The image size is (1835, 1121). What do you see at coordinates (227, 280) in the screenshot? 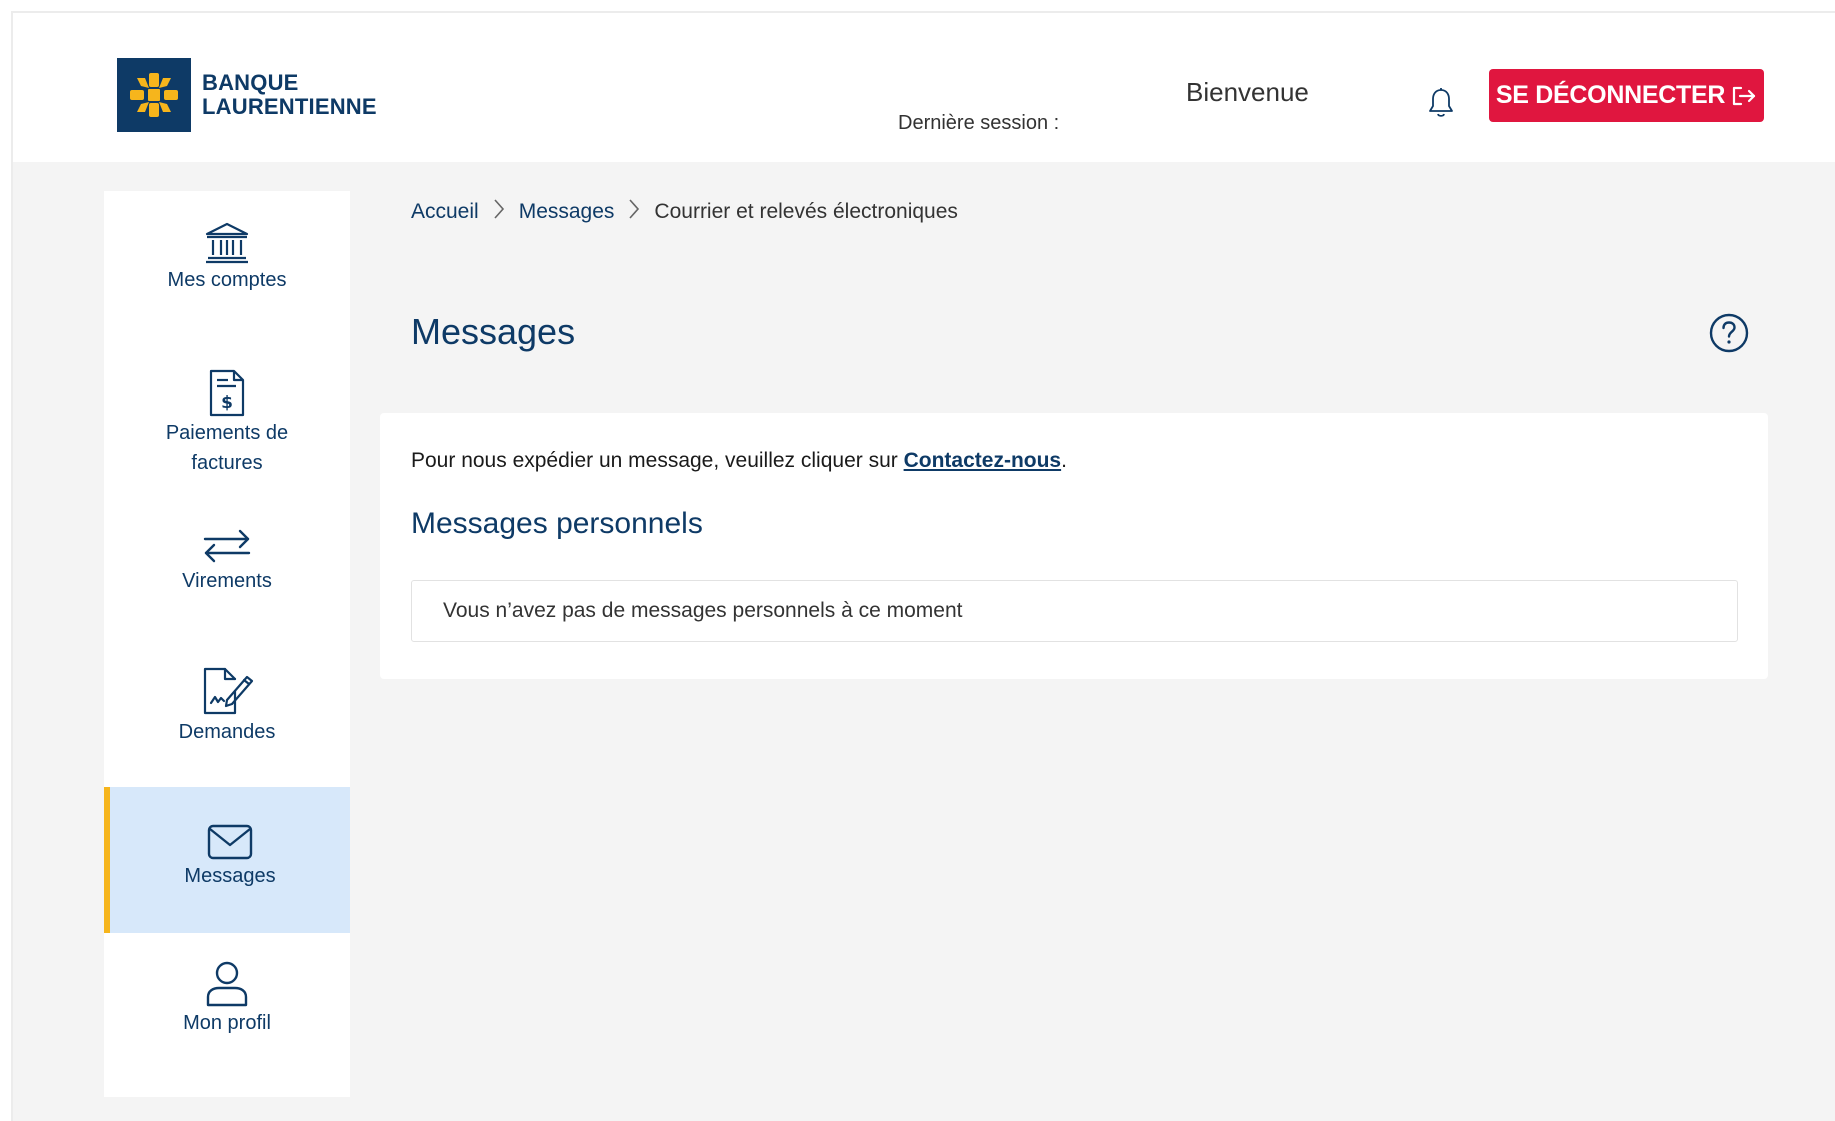
I see `sidebar-item-label: Mes comptes` at bounding box center [227, 280].